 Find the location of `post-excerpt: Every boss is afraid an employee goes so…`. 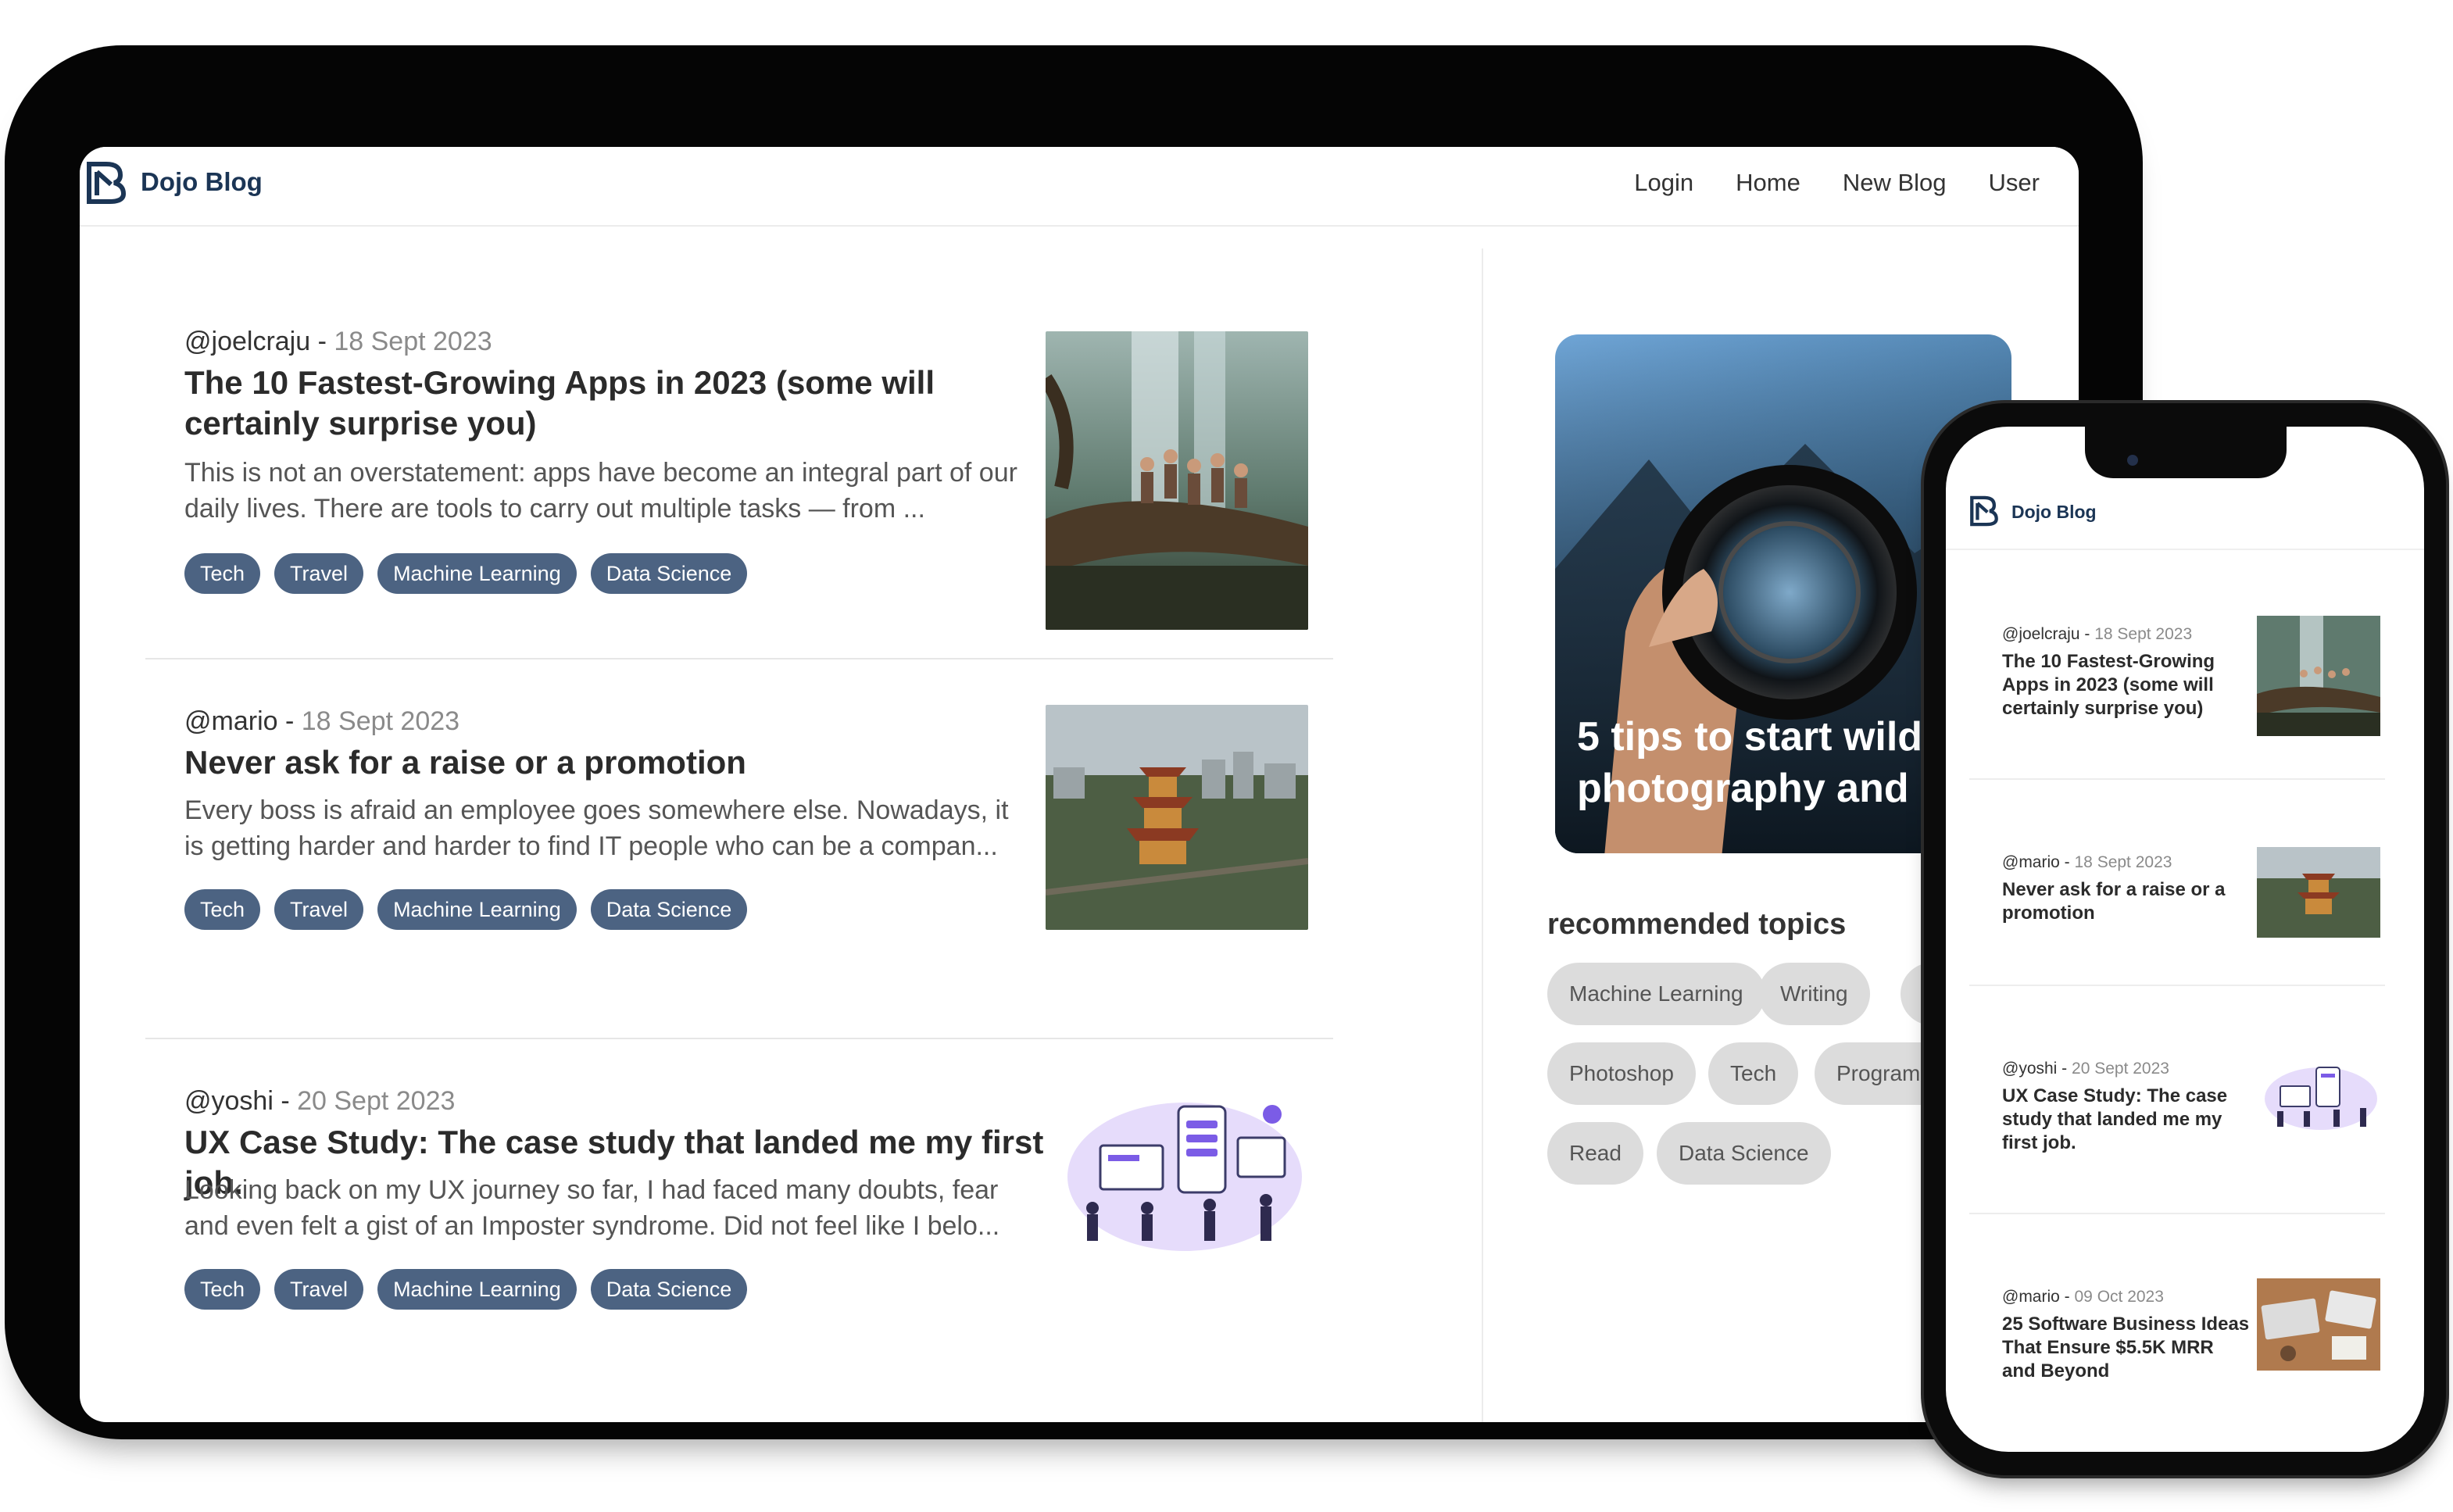

post-excerpt: Every boss is afraid an employee goes so… is located at coordinates (596, 828).